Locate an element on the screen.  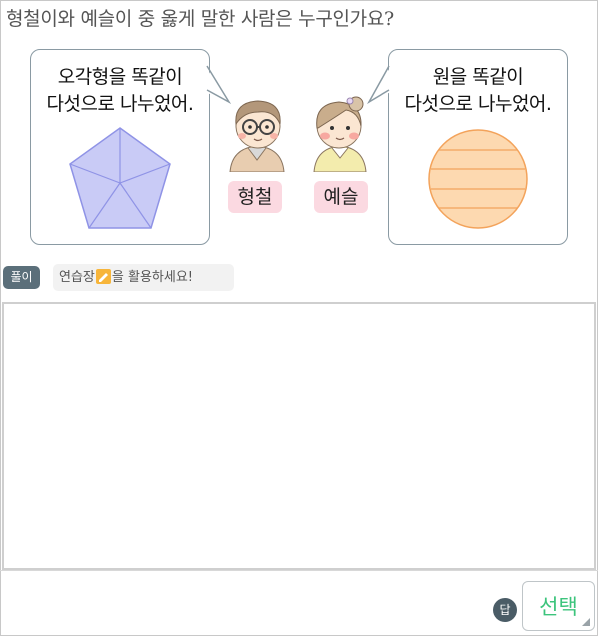
speech-bubble-right: 원을 똑같이 다섯으로 나누었어. is located at coordinates (478, 147).